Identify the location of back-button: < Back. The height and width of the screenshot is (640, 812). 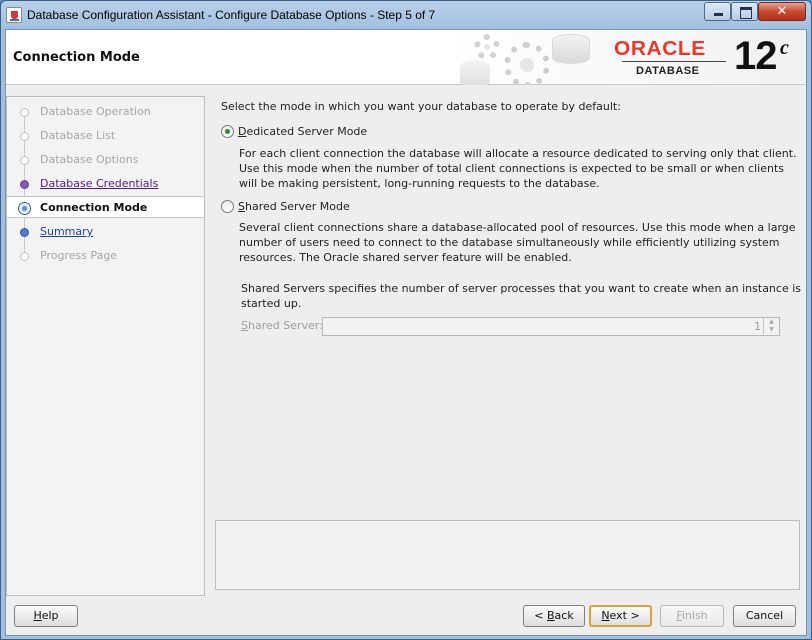
(554, 616).